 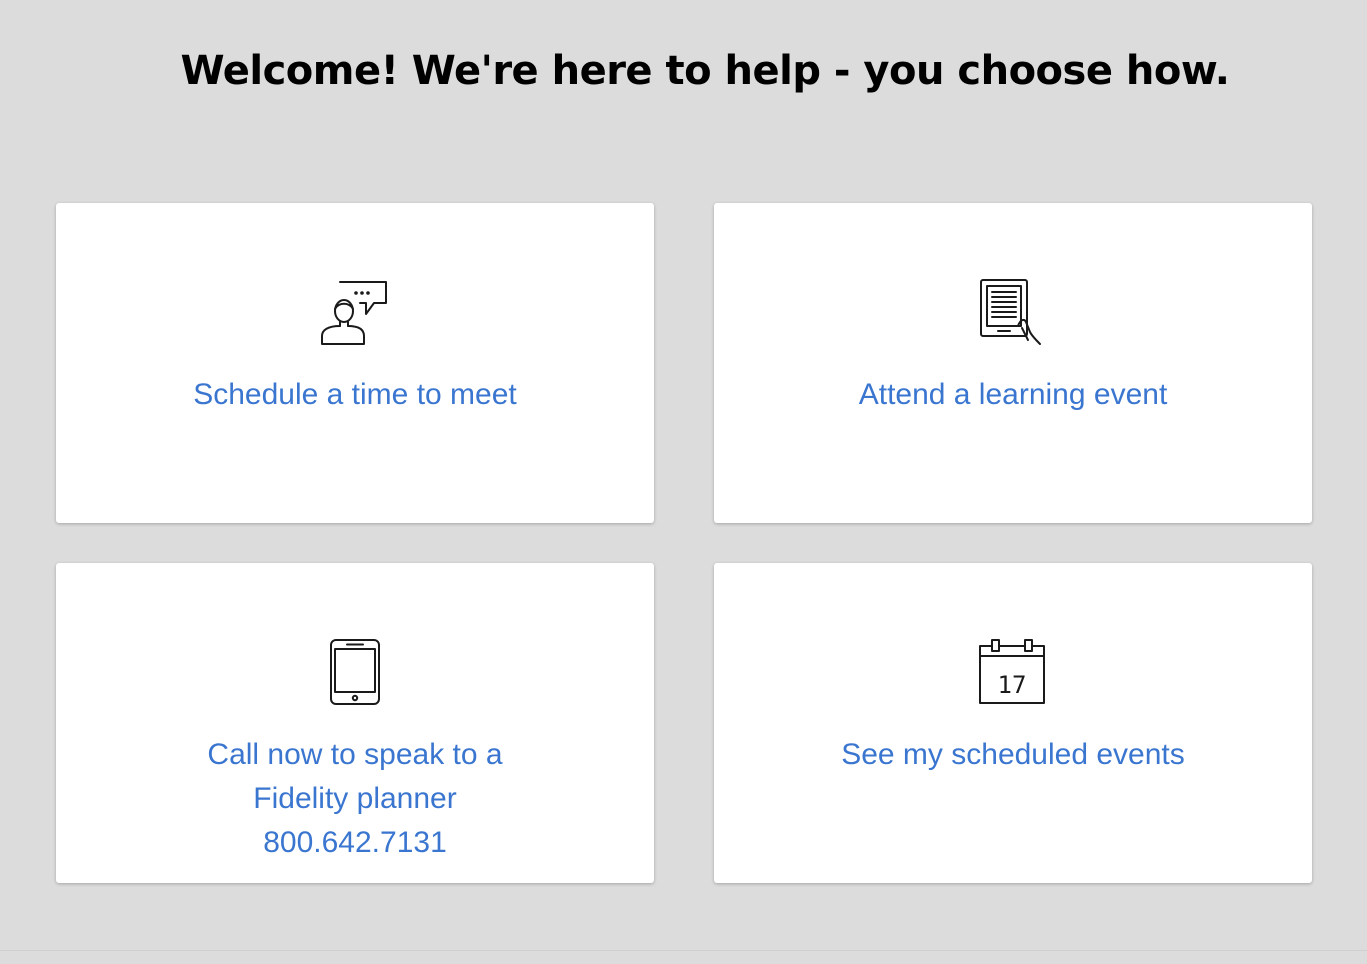 What do you see at coordinates (355, 363) in the screenshot?
I see `schedule-meeting-card: Schedule a time to meet` at bounding box center [355, 363].